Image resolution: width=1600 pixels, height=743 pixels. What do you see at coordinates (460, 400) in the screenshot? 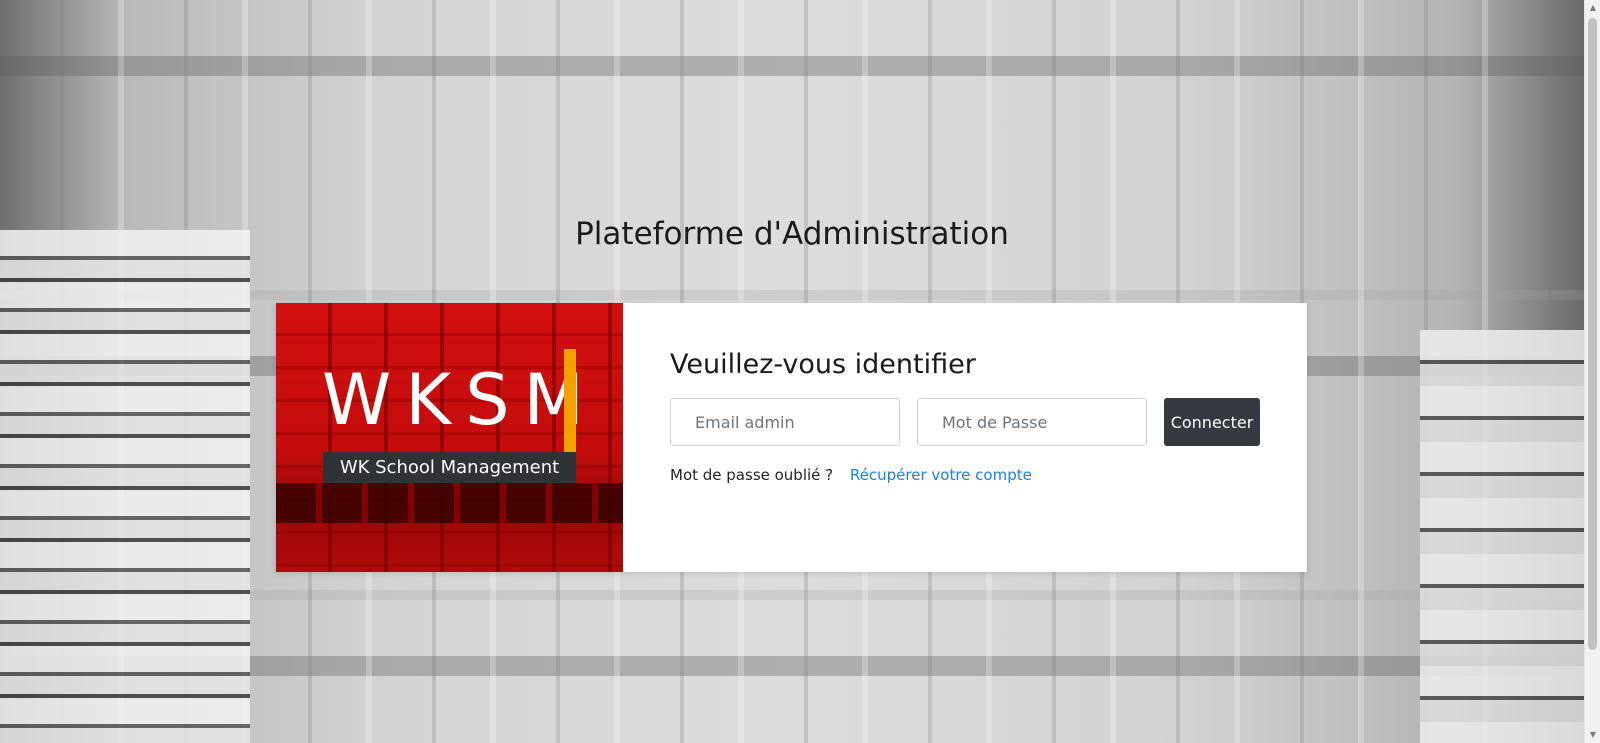
I see `logo-letters: WKSM` at bounding box center [460, 400].